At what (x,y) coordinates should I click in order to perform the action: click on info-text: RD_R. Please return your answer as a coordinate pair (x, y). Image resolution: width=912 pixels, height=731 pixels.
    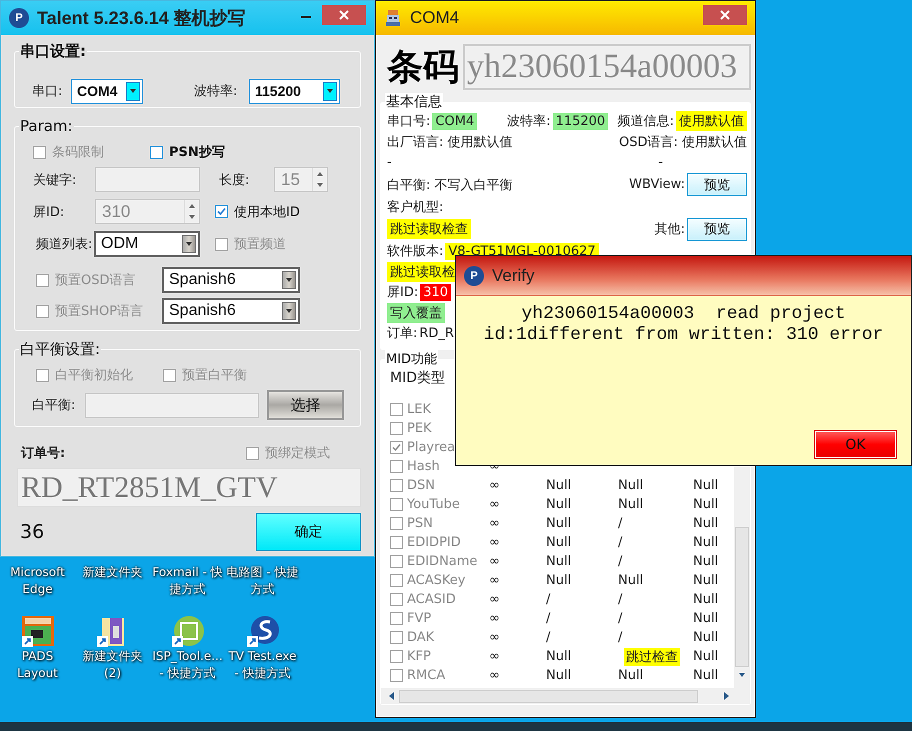
    Looking at the image, I should click on (436, 333).